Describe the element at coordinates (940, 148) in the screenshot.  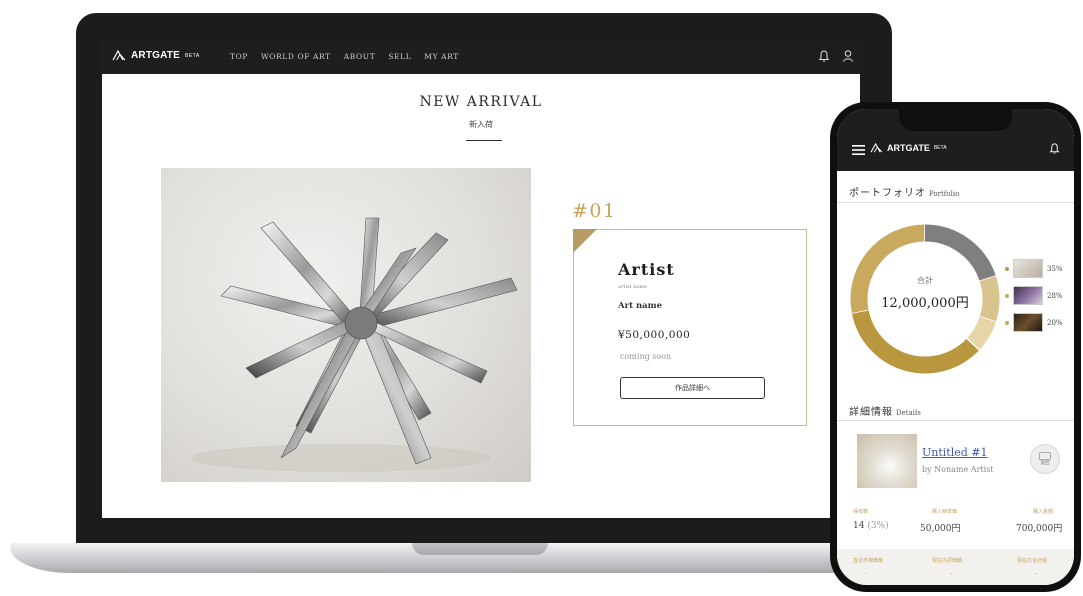
I see `phone-beta-badge: BETA` at that location.